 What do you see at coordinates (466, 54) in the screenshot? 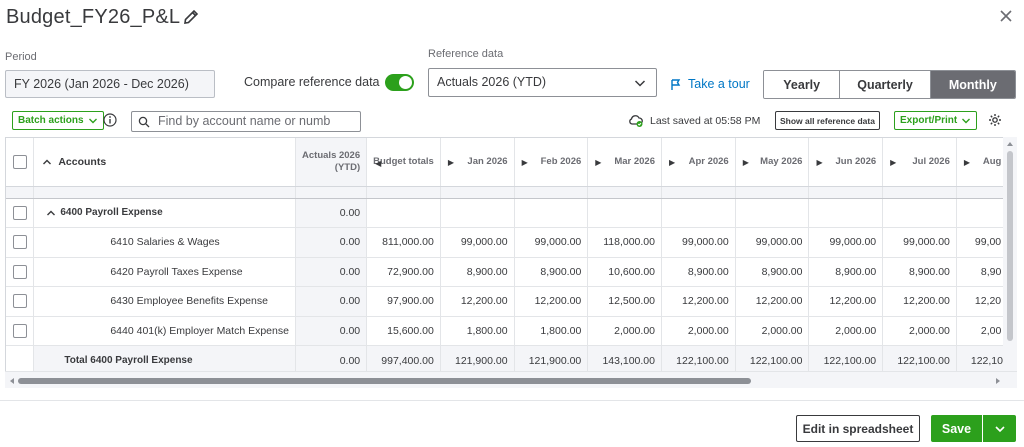
I see `reference-data-label: Reference data` at bounding box center [466, 54].